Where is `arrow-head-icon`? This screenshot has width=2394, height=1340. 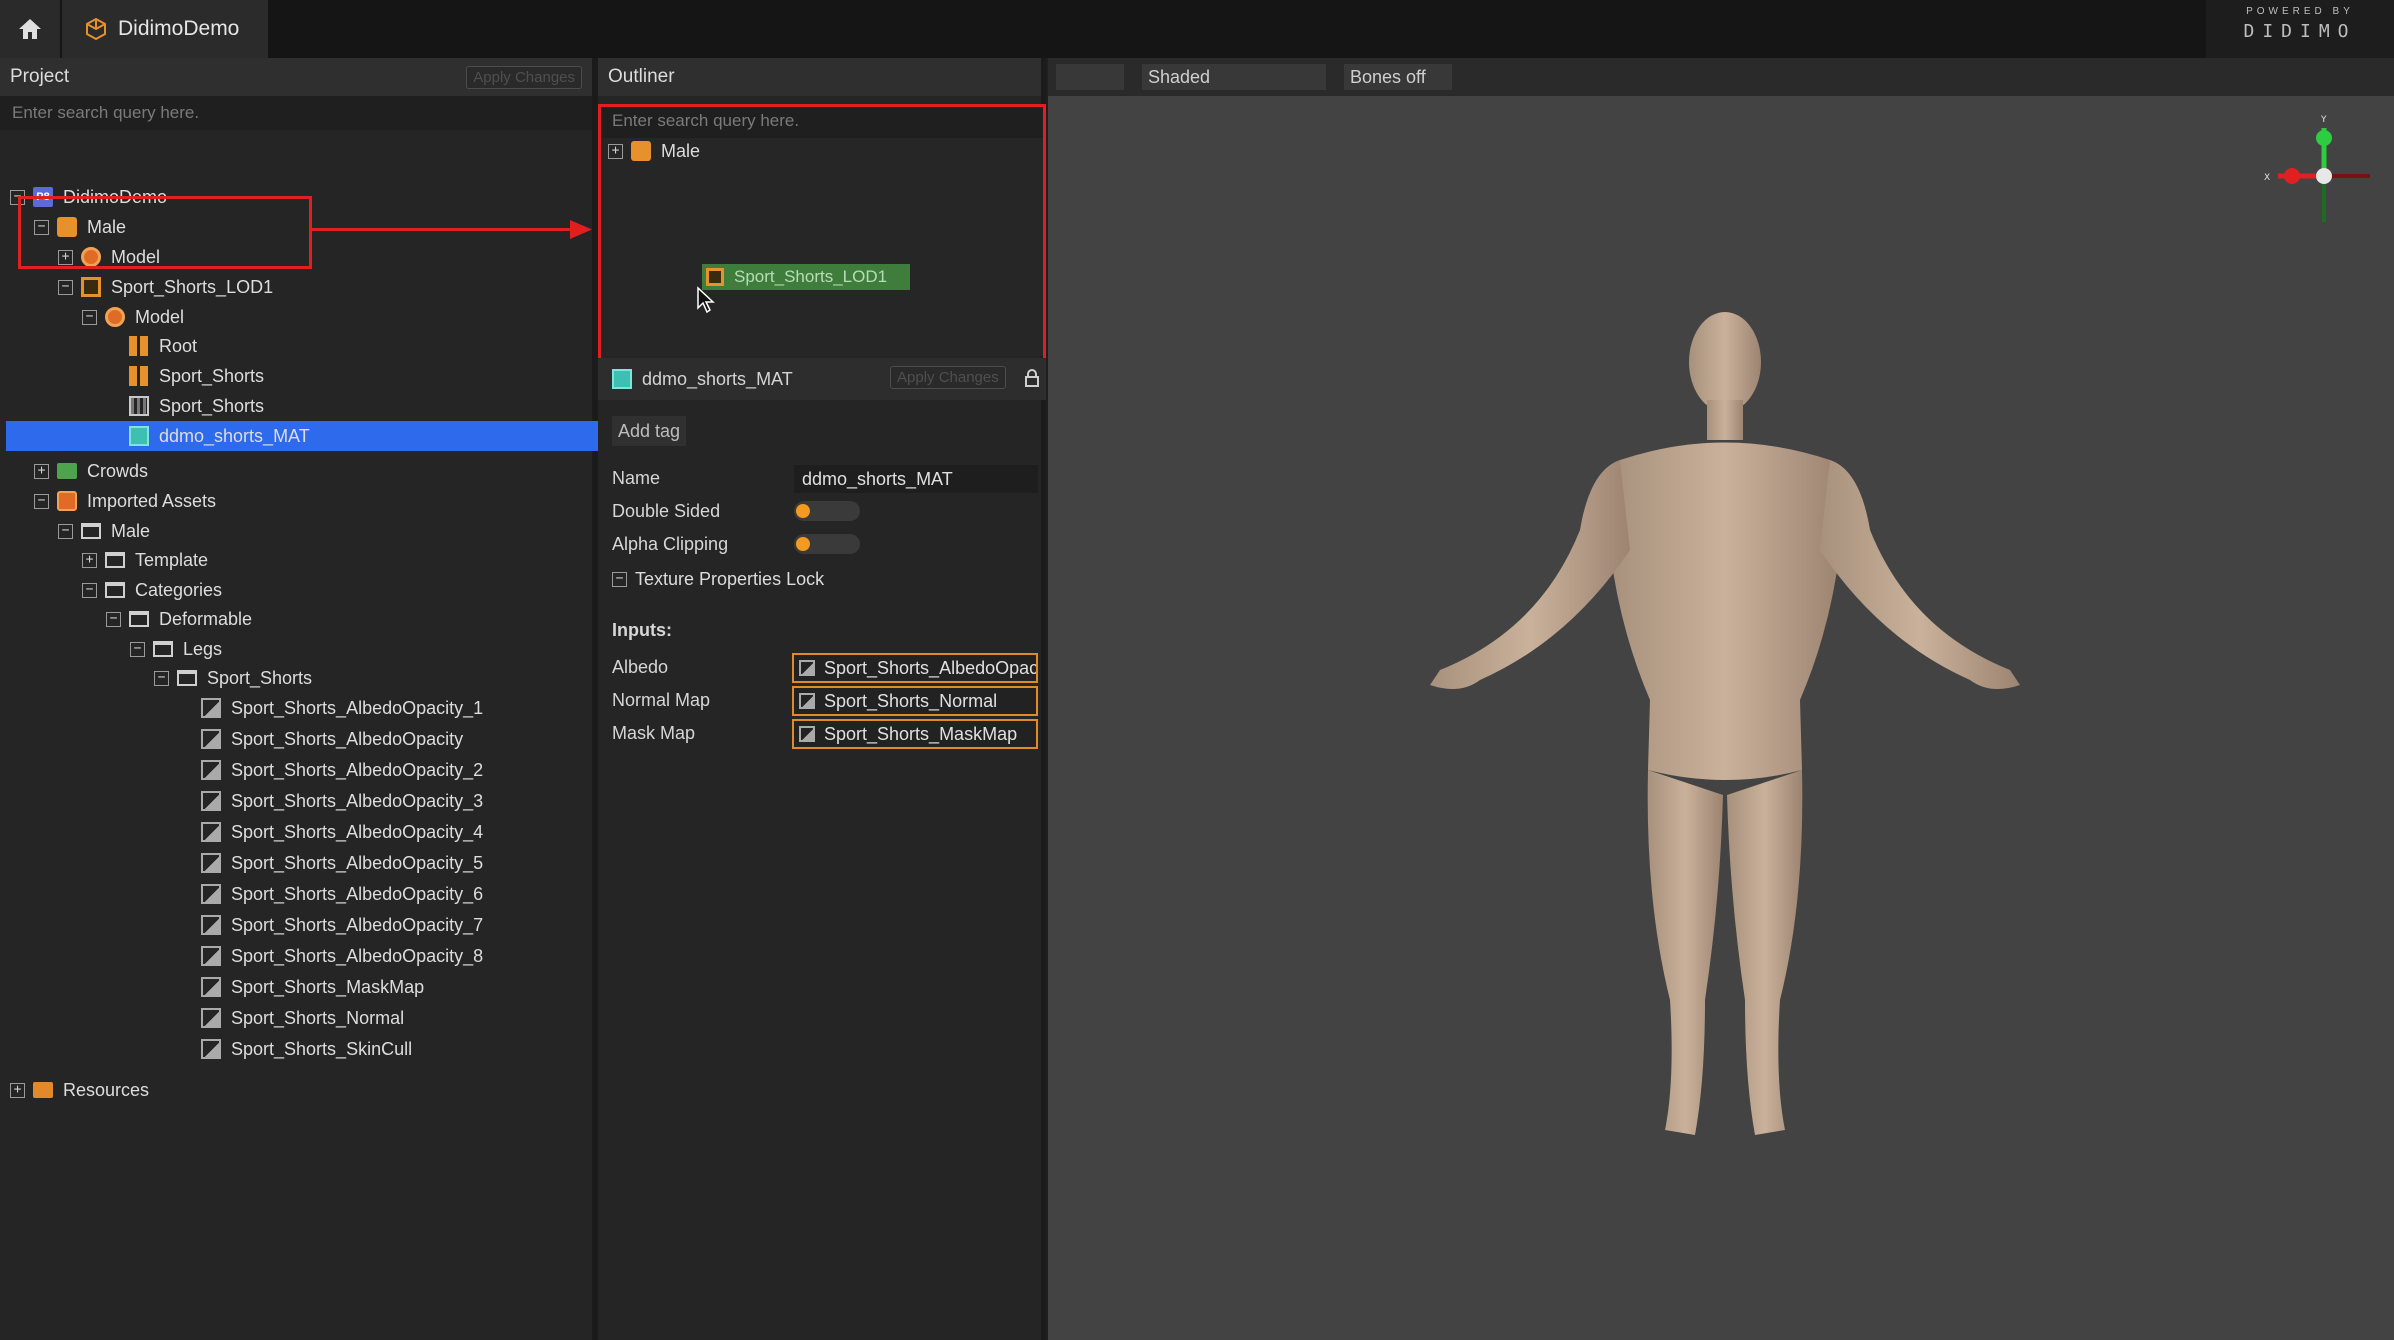
arrow-head-icon is located at coordinates (581, 229).